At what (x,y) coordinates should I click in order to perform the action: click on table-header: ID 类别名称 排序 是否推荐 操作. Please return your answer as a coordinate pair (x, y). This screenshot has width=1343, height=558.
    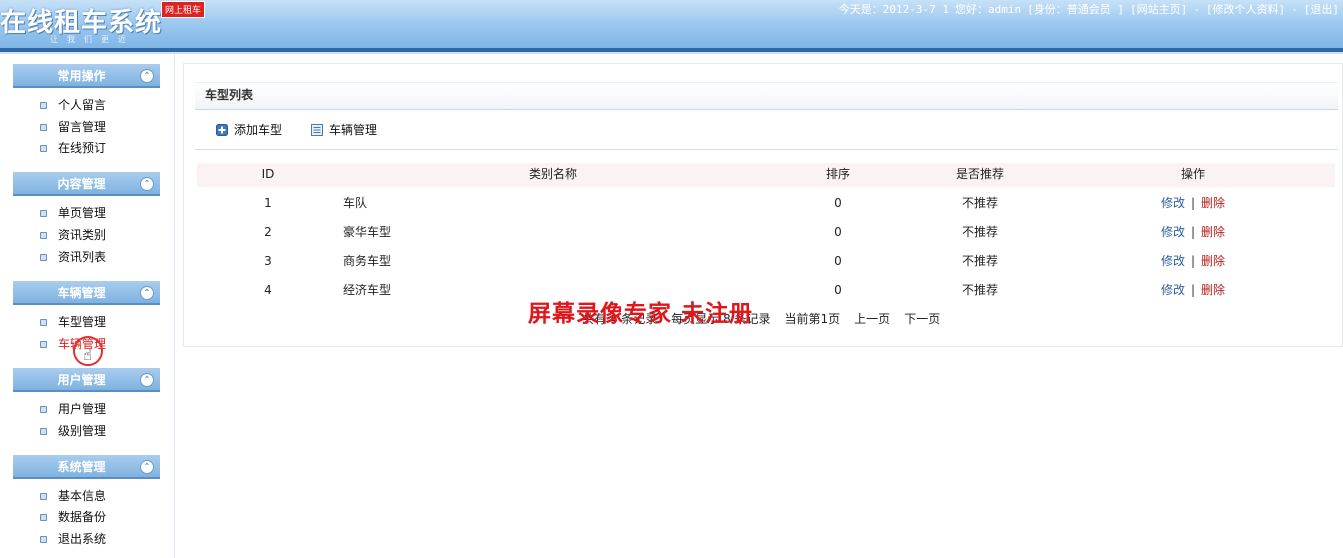
    Looking at the image, I should click on (766, 175).